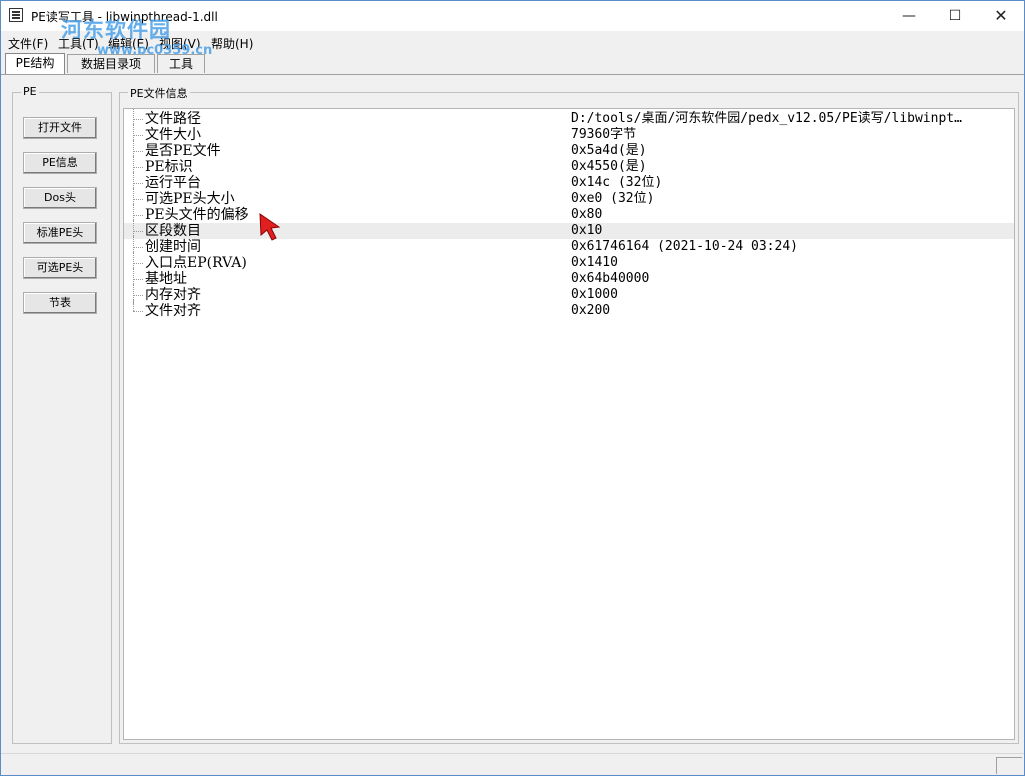 The width and height of the screenshot is (1025, 776). What do you see at coordinates (166, 279) in the screenshot?
I see `prop-name: 基地址` at bounding box center [166, 279].